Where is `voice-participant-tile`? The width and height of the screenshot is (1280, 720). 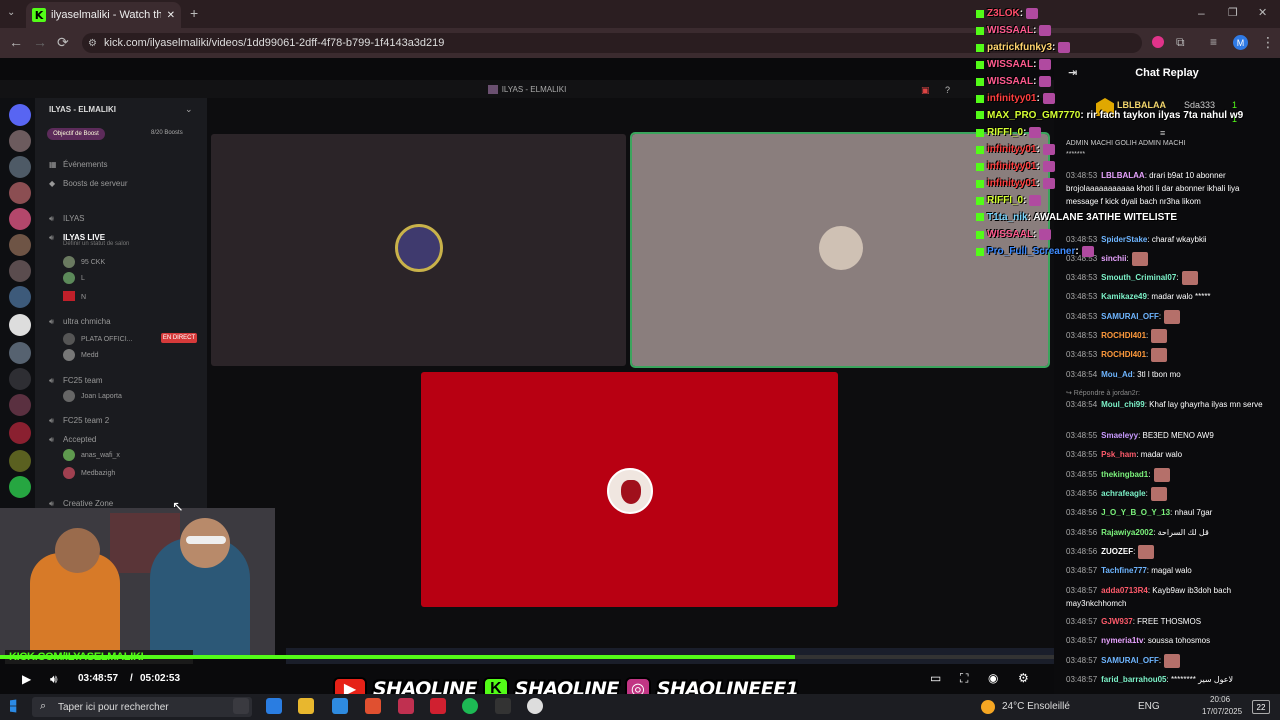
voice-participant-tile is located at coordinates (629, 489).